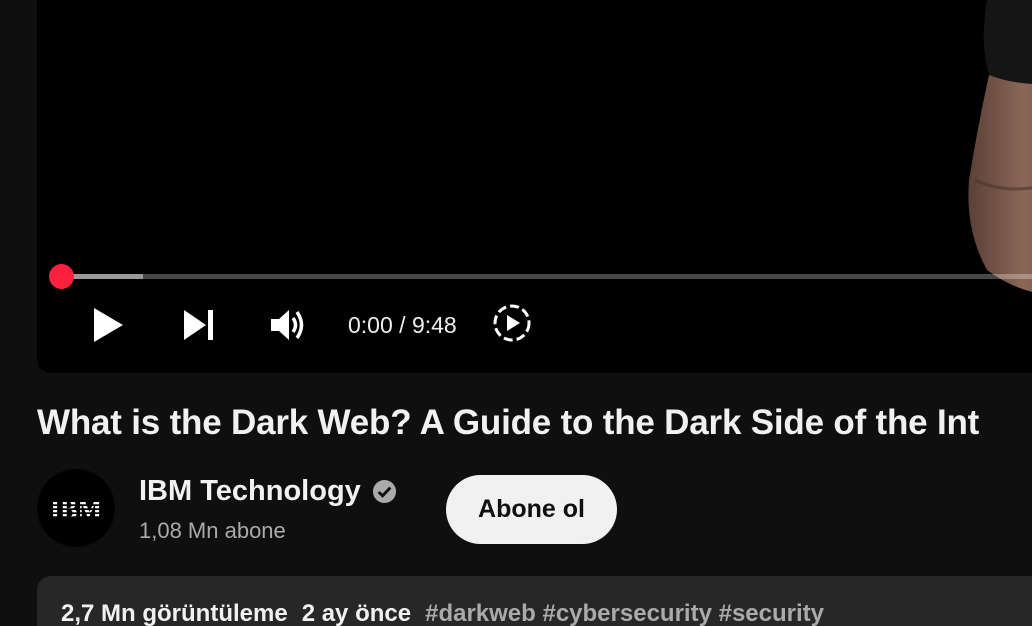 The height and width of the screenshot is (626, 1032). I want to click on progress-scrubber-handle, so click(61, 276).